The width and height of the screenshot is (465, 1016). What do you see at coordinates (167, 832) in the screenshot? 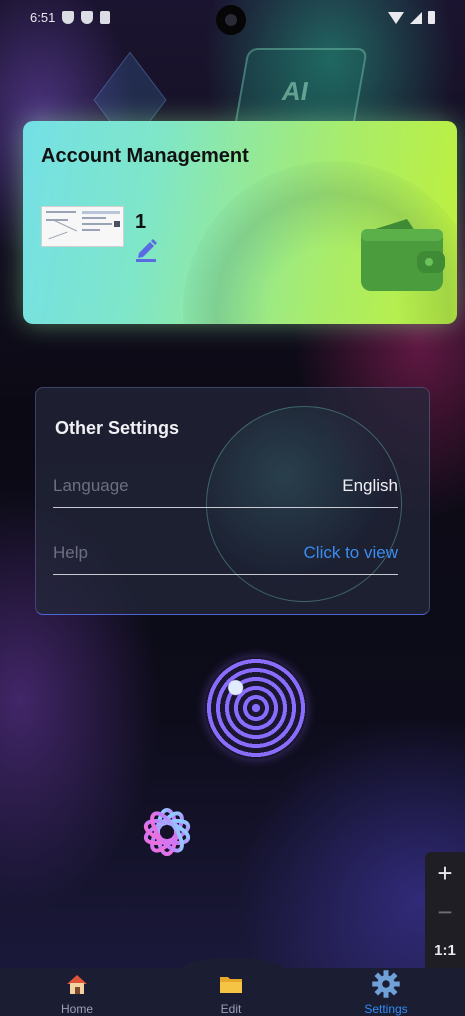
I see `flower-knot-graphic` at bounding box center [167, 832].